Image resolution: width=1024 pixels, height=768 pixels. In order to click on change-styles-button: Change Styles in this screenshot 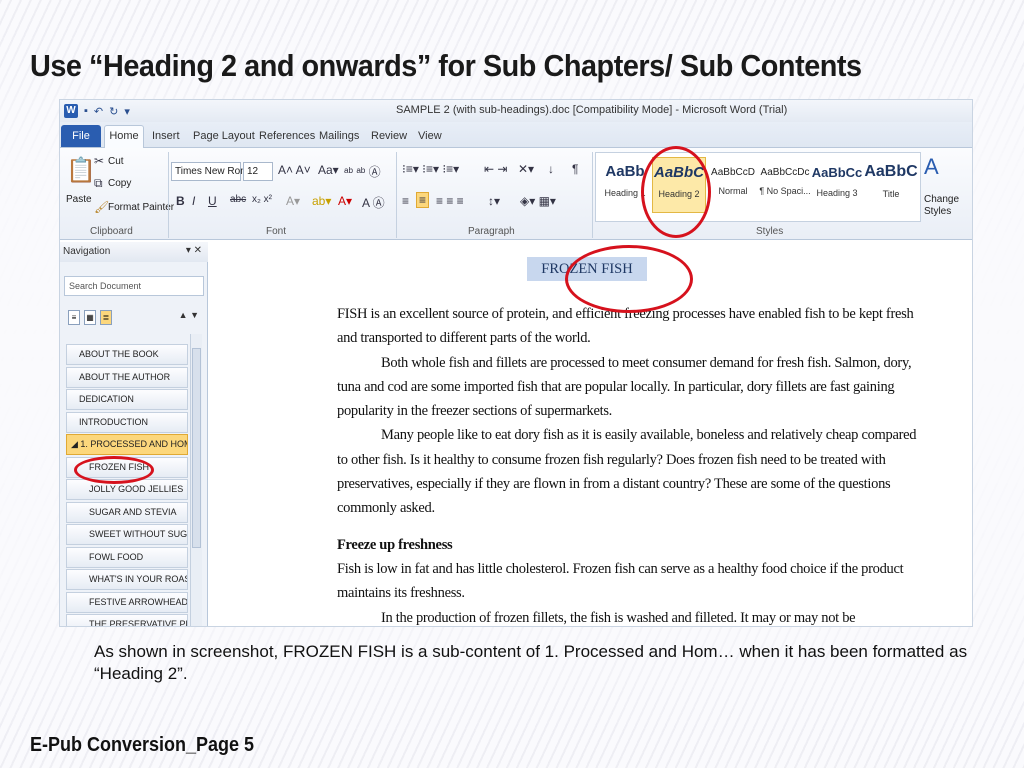, I will do `click(942, 206)`.